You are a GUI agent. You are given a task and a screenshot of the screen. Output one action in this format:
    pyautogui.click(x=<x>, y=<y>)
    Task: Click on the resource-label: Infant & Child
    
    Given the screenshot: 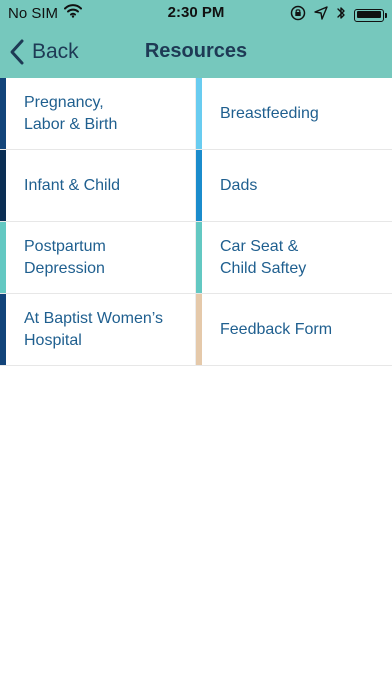 What is the action you would take?
    pyautogui.click(x=72, y=185)
    